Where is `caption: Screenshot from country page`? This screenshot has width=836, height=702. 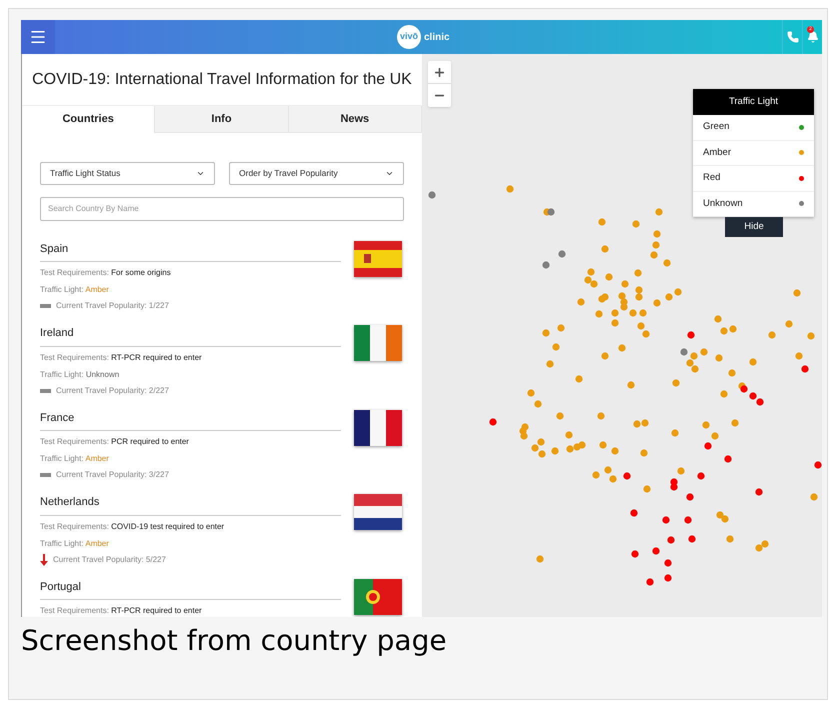 caption: Screenshot from country page is located at coordinates (234, 641).